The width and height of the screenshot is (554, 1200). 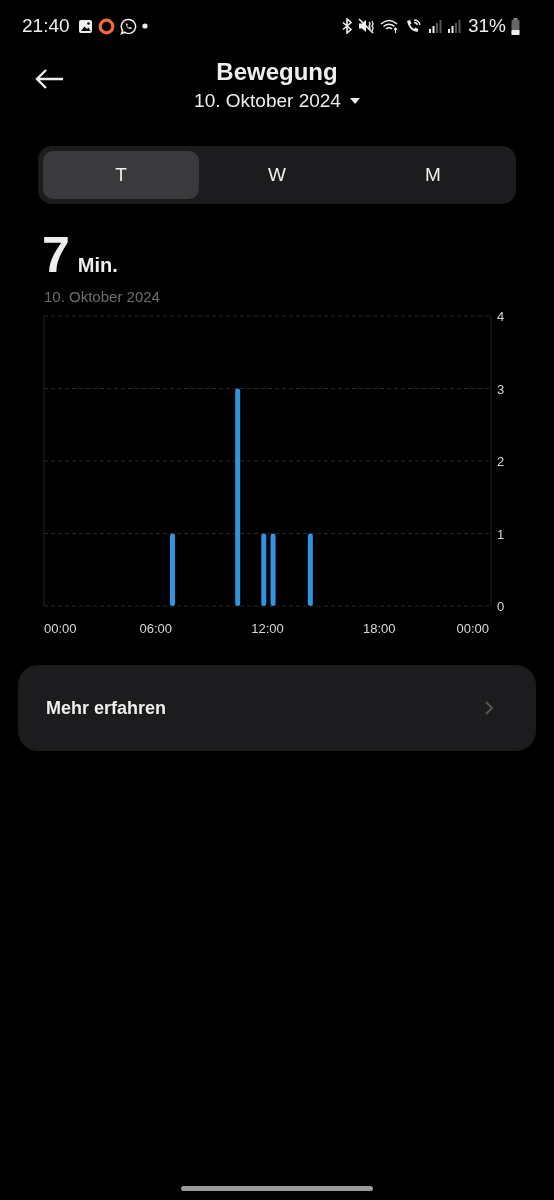 I want to click on screen-title: Bewegung, so click(x=277, y=72).